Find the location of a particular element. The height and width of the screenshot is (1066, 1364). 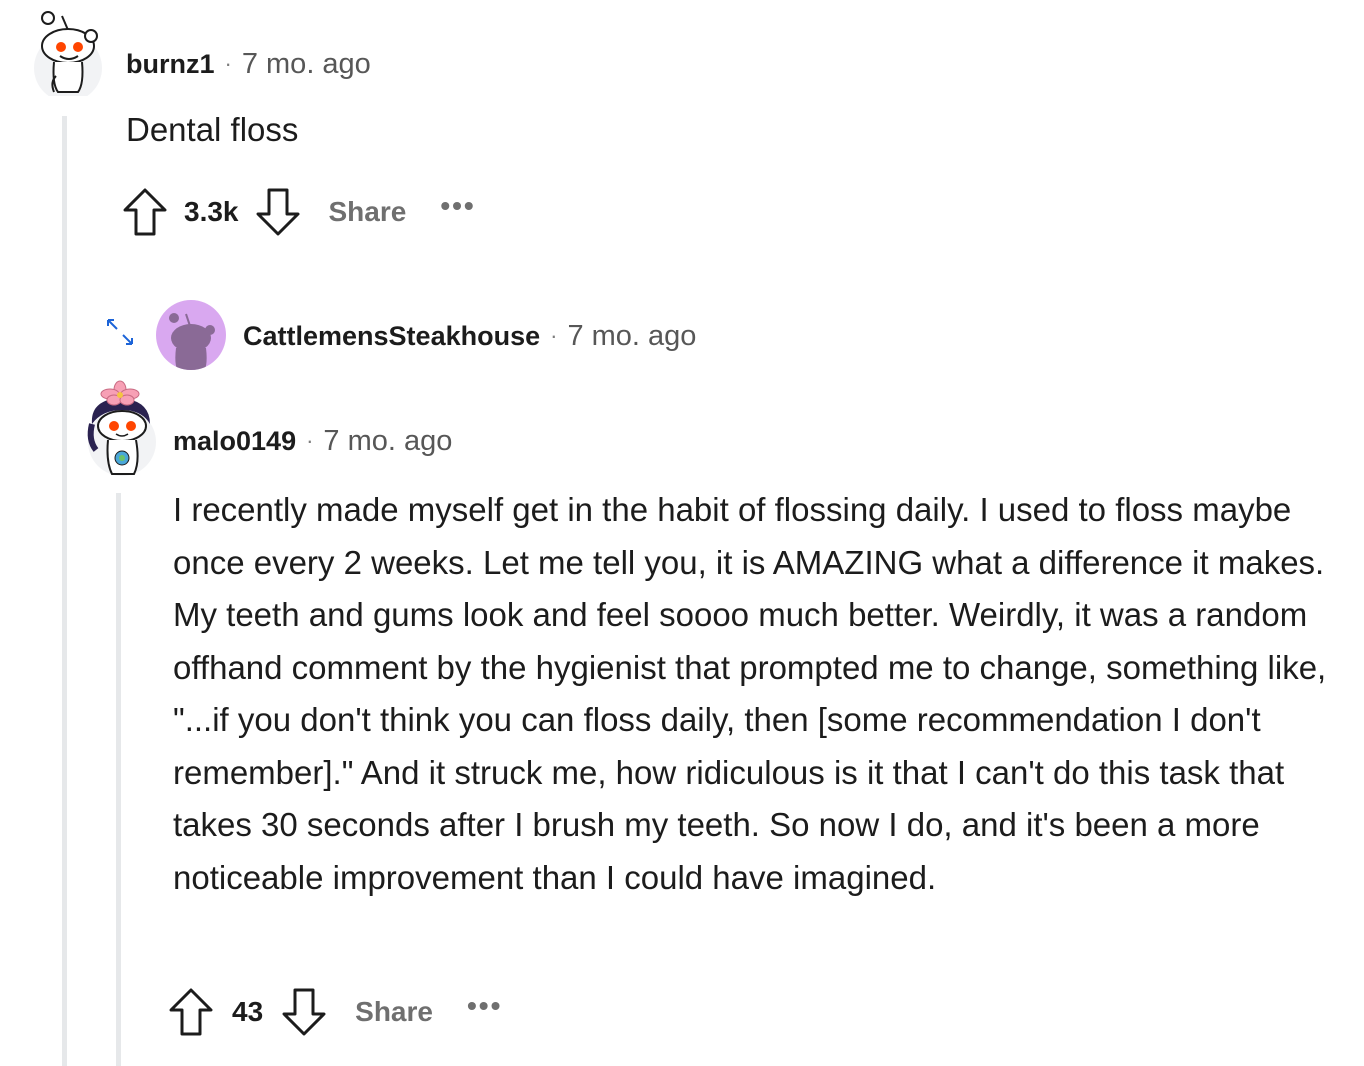

snoo-avatar-icon is located at coordinates (68, 56).